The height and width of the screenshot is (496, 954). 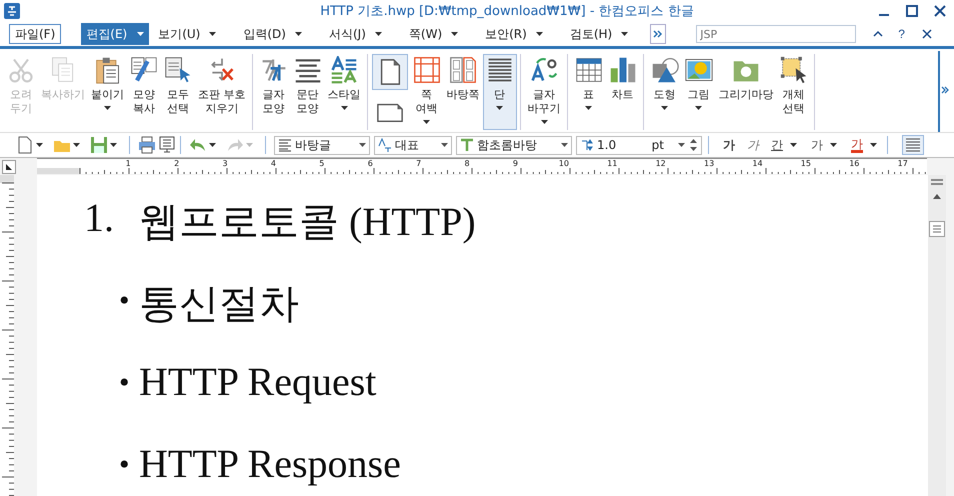 I want to click on ruler-number: 4, so click(x=273, y=163).